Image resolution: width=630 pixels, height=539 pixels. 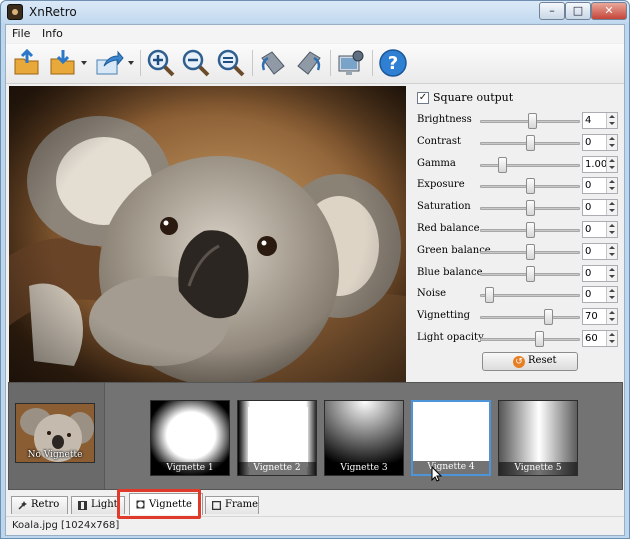 I want to click on value-spinbox: 1.00, so click(x=600, y=164).